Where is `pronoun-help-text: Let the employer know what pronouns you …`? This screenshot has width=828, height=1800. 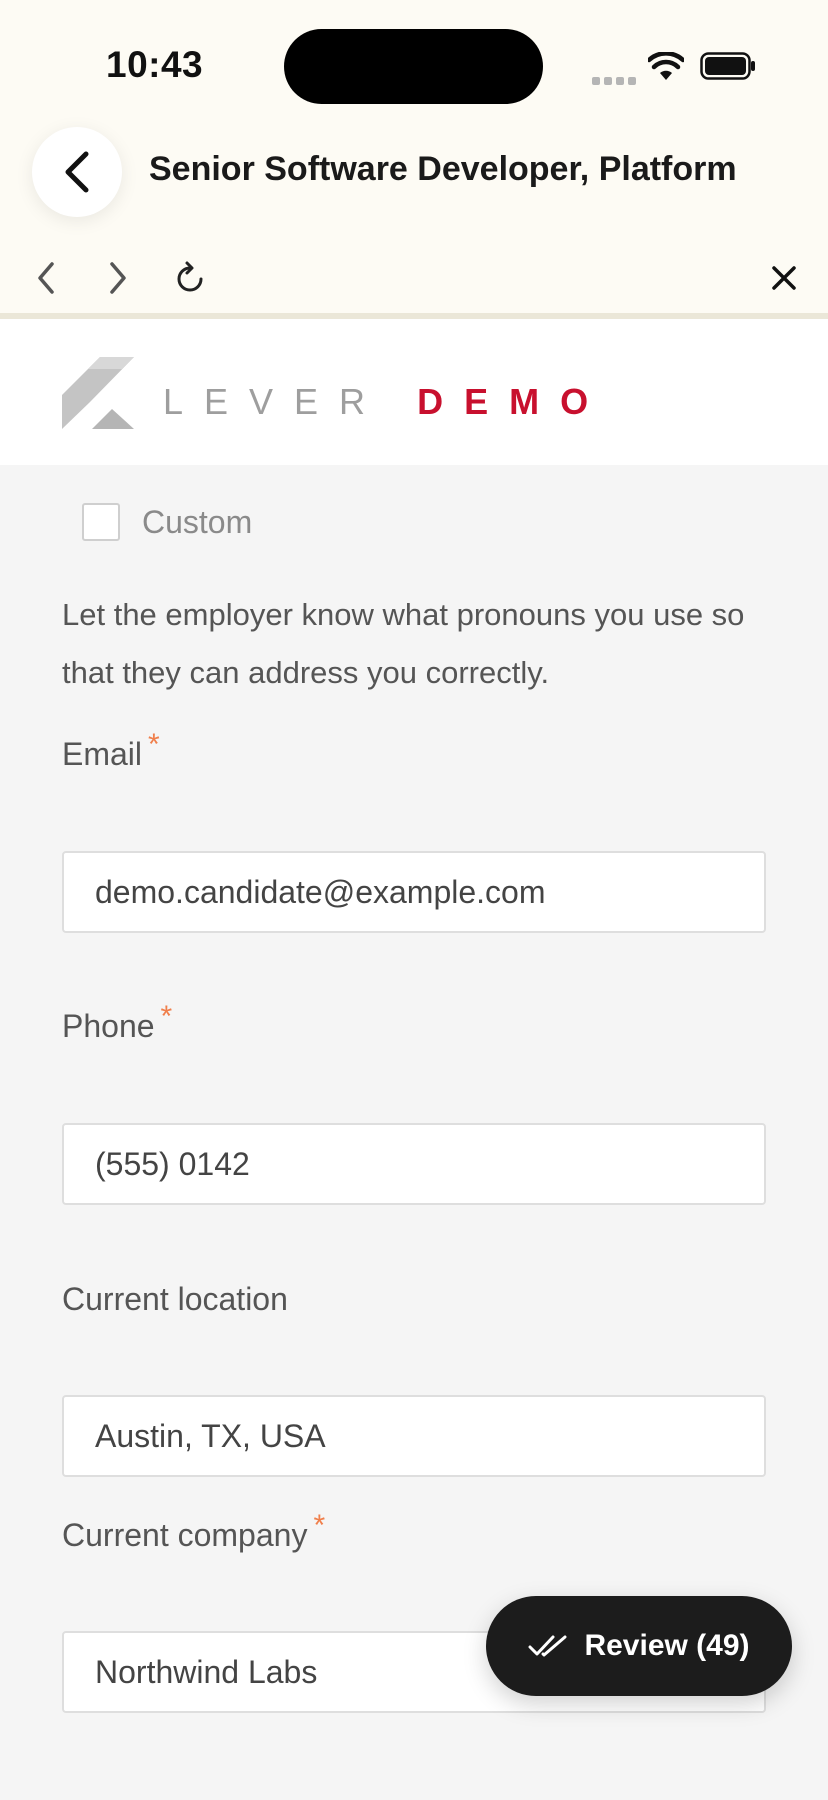
pronoun-help-text: Let the employer know what pronouns you … is located at coordinates (403, 643).